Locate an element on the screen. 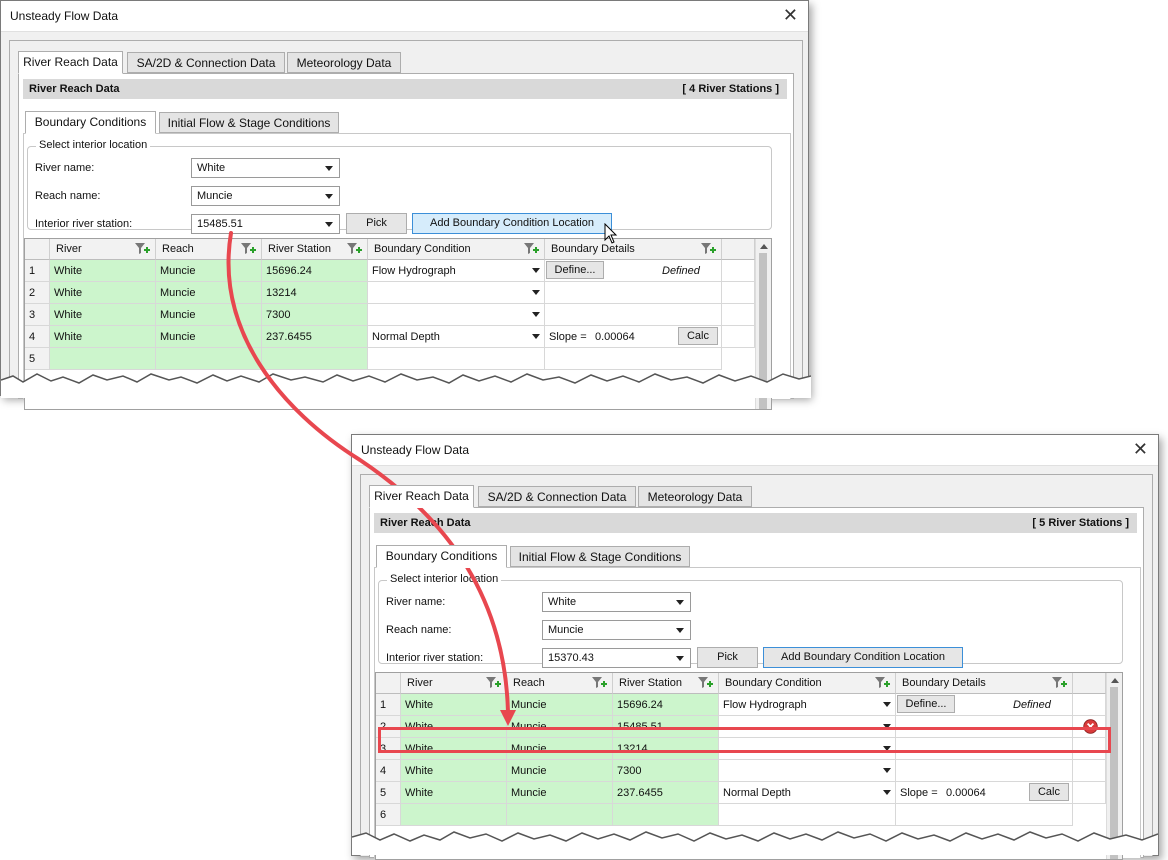 Image resolution: width=1168 pixels, height=860 pixels. row-number-header is located at coordinates (37, 249).